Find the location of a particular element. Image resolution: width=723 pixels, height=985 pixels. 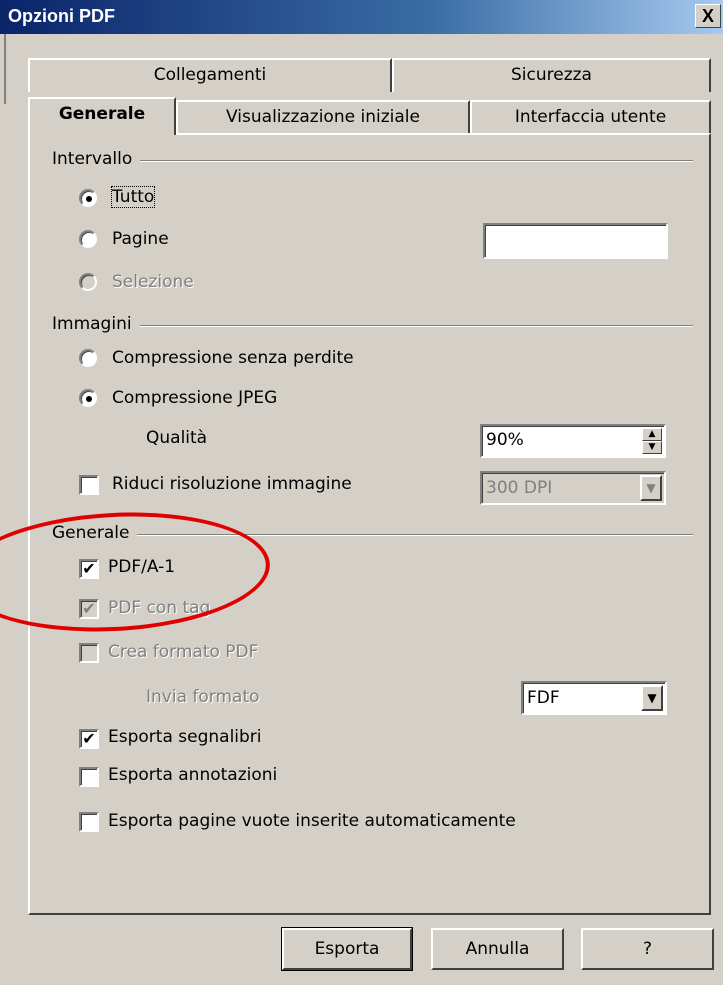

window-title: Opzioni PDF is located at coordinates (61, 16).